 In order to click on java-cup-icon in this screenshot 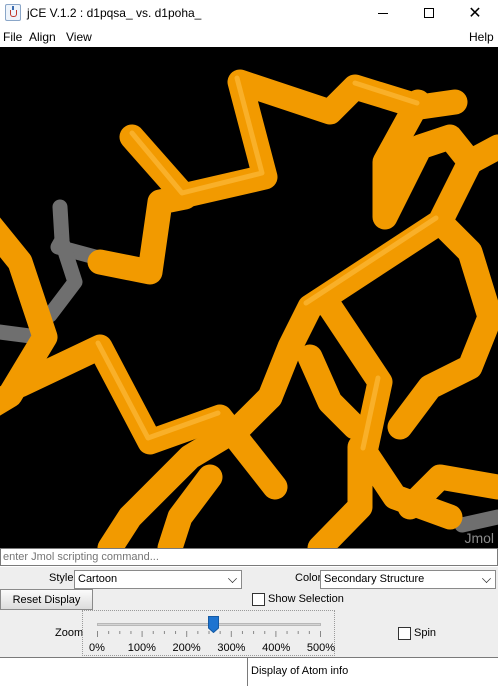, I will do `click(13, 12)`.